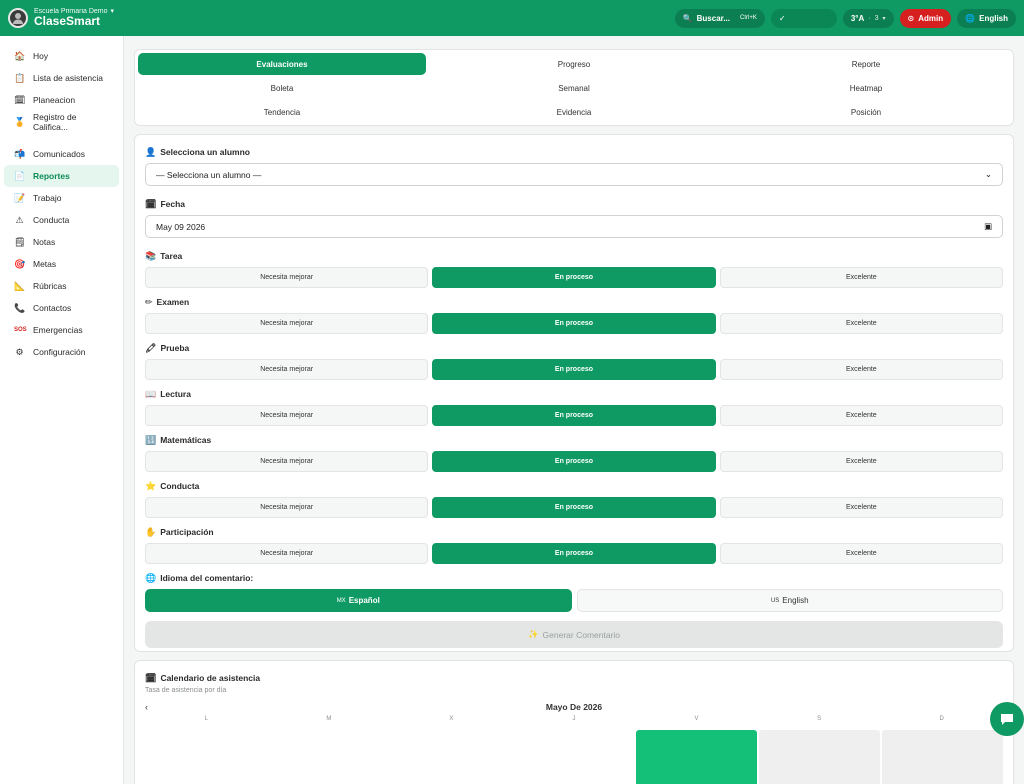  Describe the element at coordinates (970, 18) in the screenshot. I see `globe-icon: 🌐` at that location.